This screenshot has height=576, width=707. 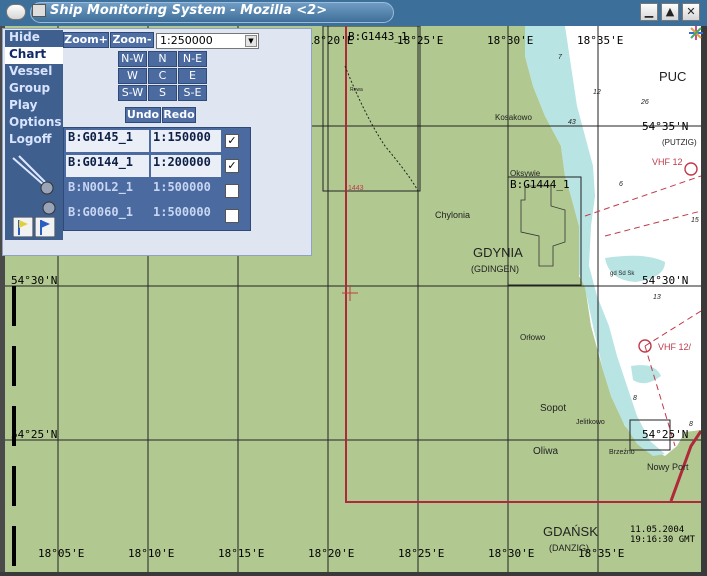 I want to click on center-button: C, so click(x=162, y=76).